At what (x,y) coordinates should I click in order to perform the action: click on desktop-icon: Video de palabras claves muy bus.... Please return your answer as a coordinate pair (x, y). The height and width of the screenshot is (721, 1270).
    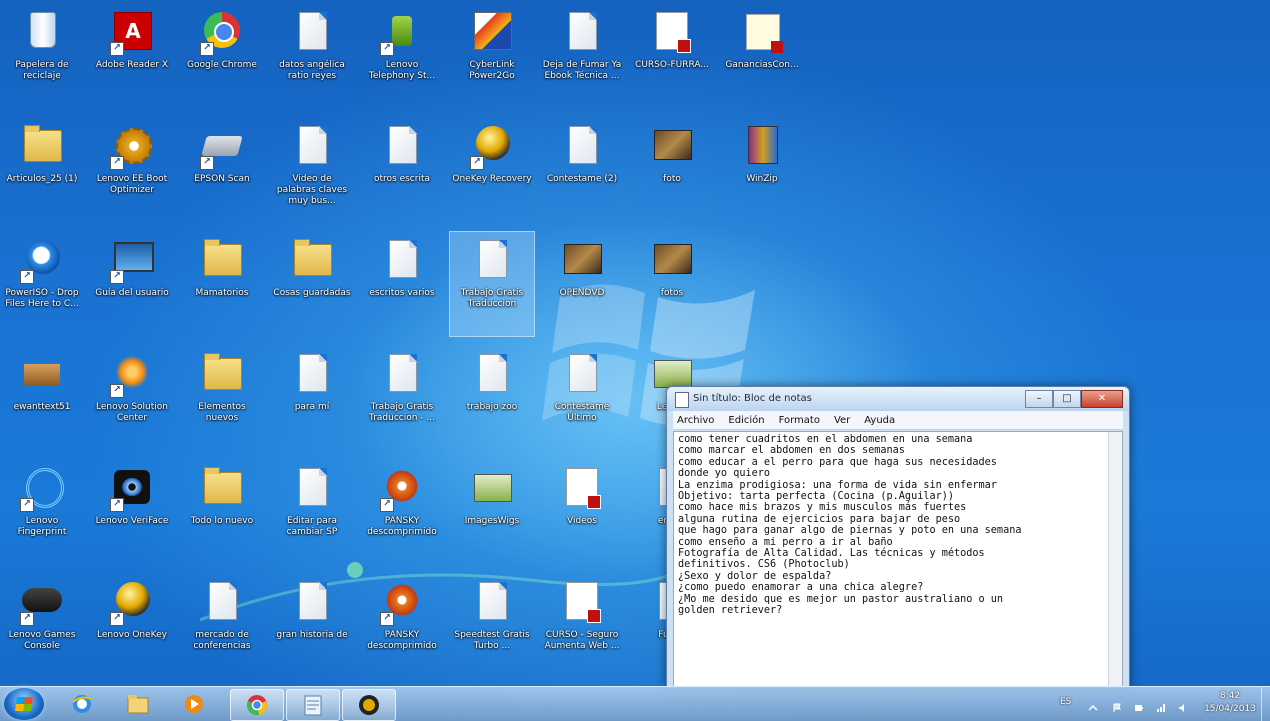
    Looking at the image, I should click on (312, 170).